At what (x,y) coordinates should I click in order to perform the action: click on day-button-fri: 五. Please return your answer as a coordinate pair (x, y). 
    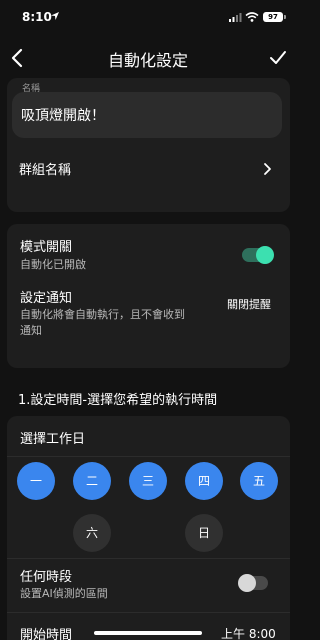
    Looking at the image, I should click on (259, 481).